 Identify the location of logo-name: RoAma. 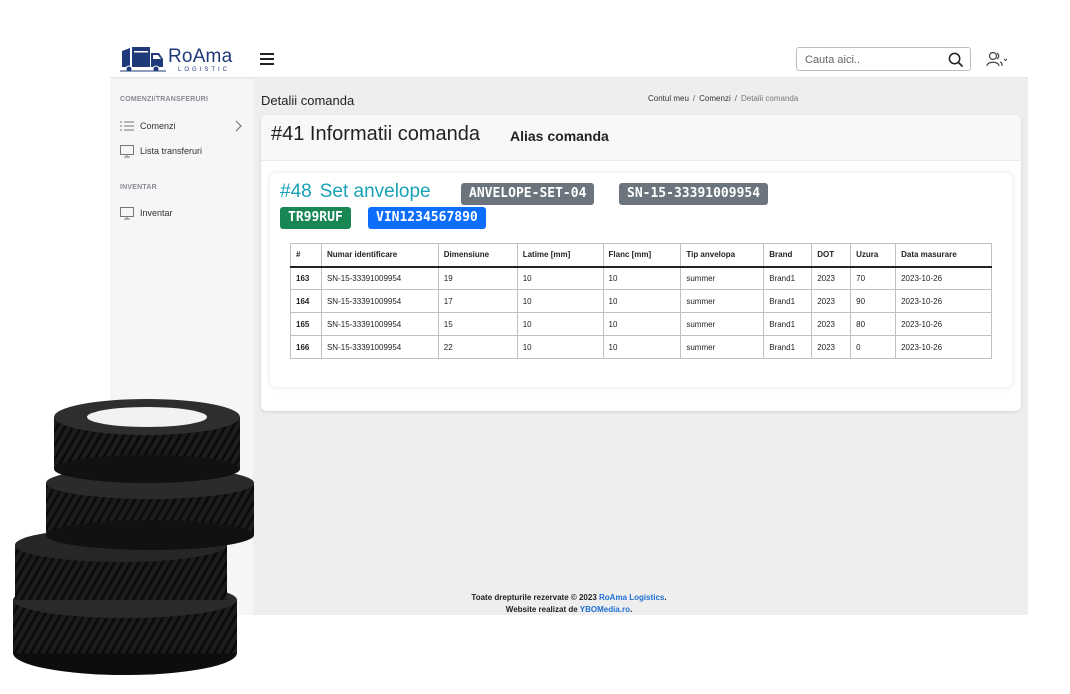
(200, 56).